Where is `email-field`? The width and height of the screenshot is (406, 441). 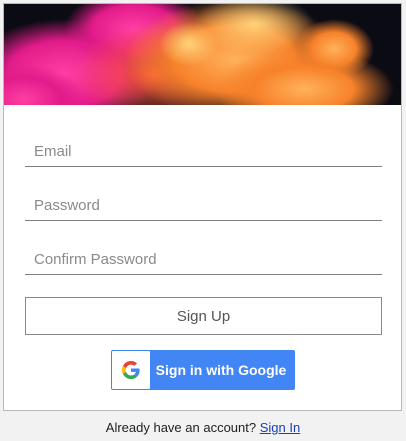
email-field is located at coordinates (203, 152).